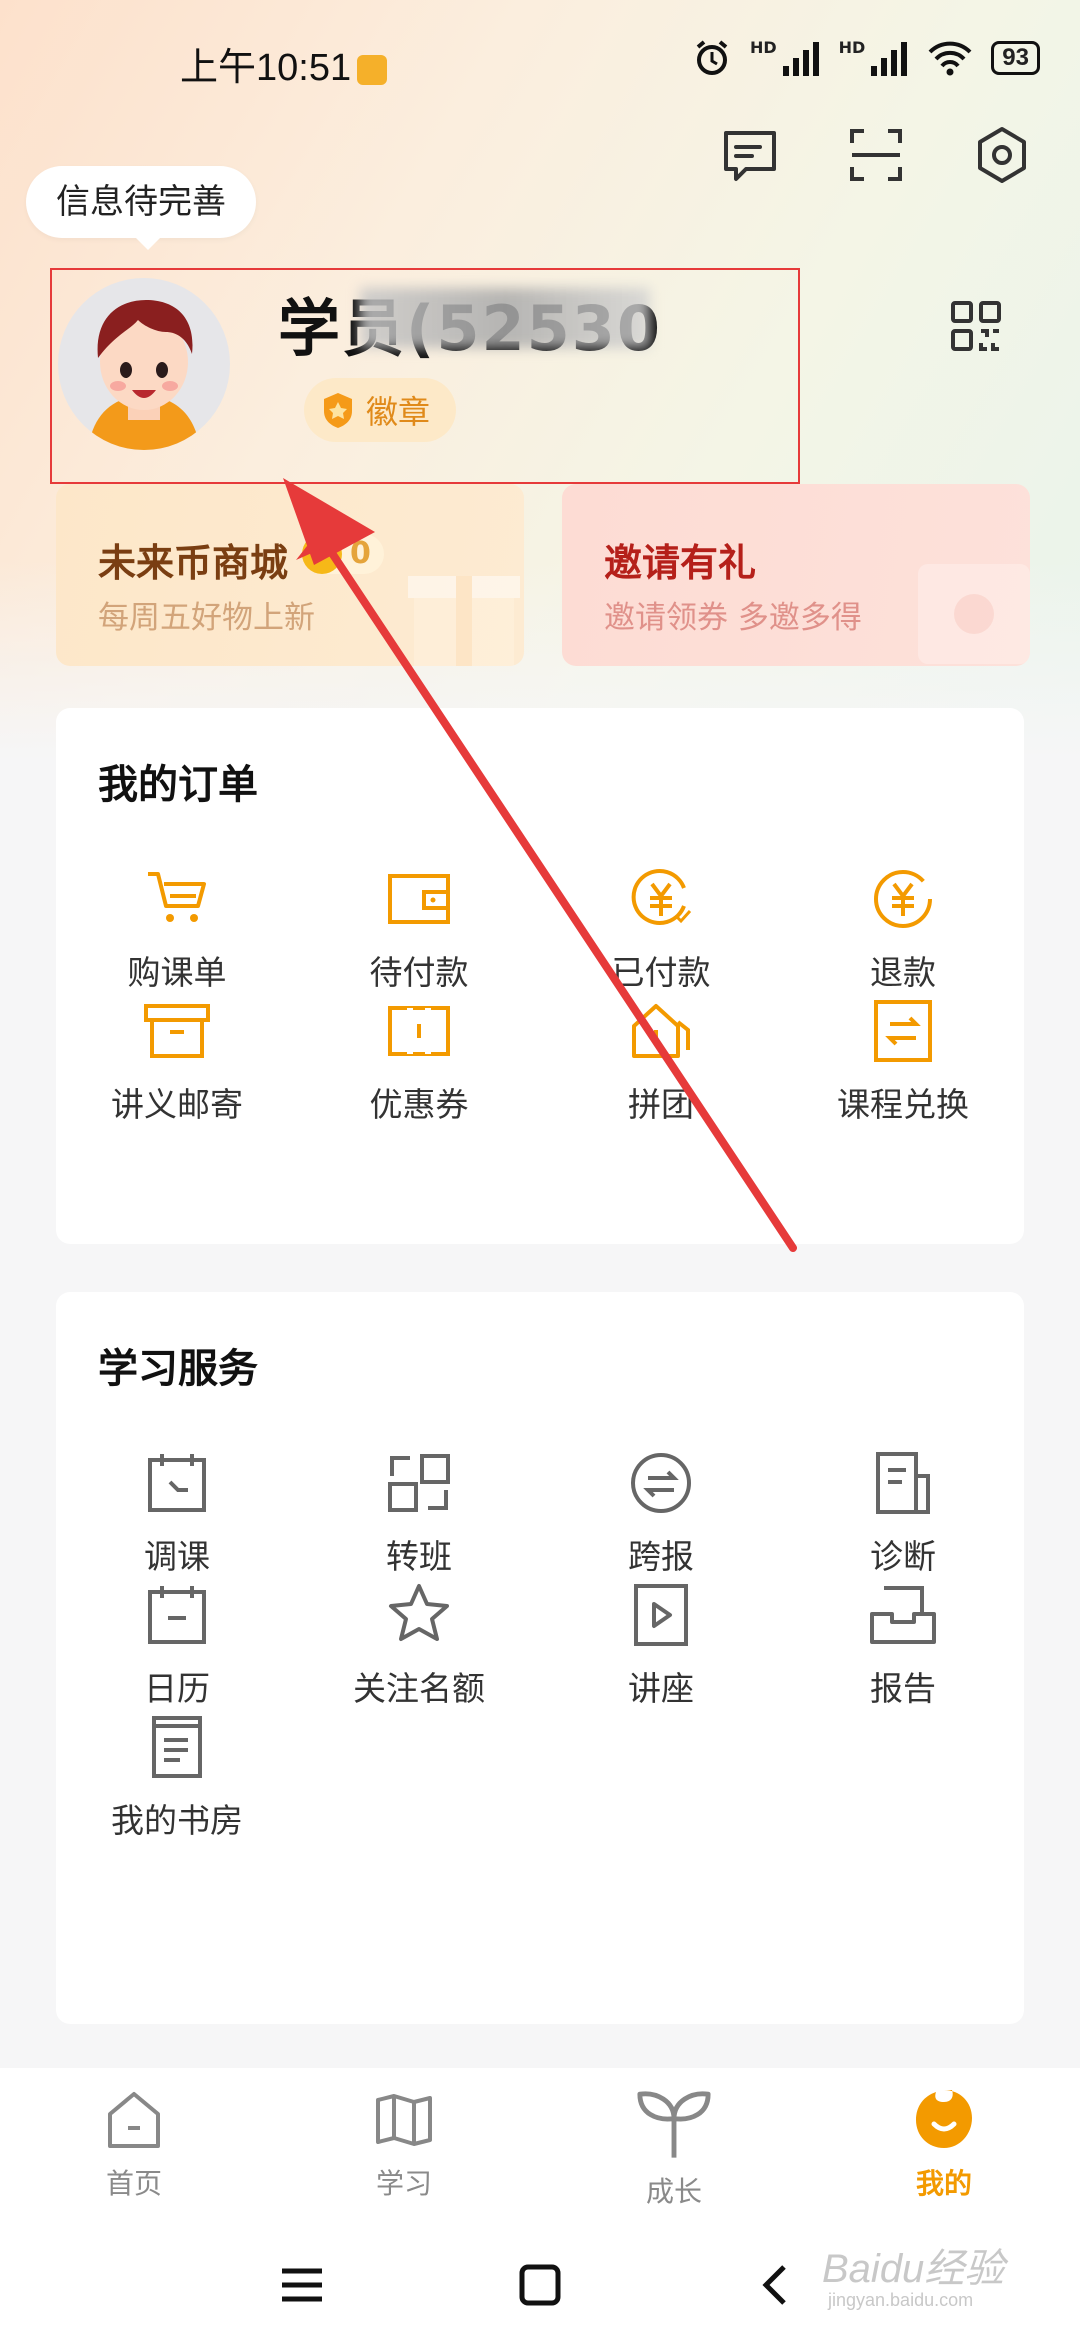  I want to click on me-icon, so click(944, 2119).